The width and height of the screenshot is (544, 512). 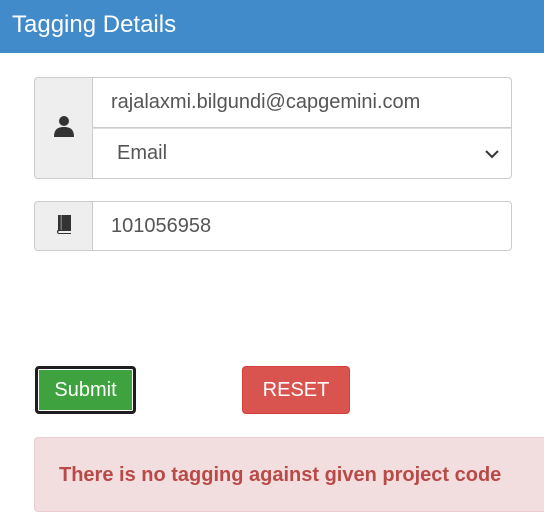 I want to click on book-icon, so click(x=64, y=226).